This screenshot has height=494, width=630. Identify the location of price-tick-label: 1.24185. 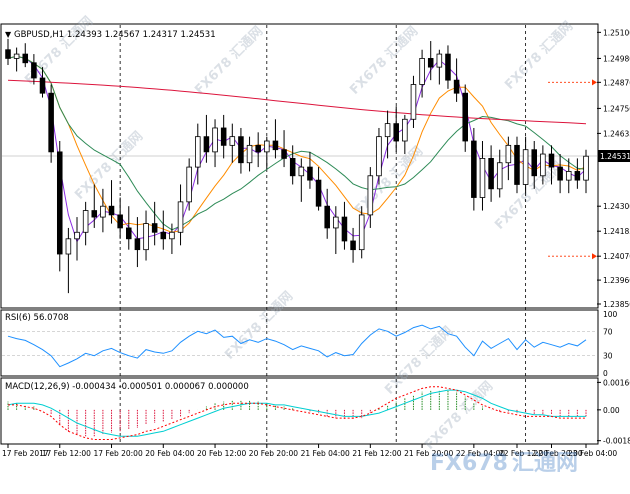
(616, 231).